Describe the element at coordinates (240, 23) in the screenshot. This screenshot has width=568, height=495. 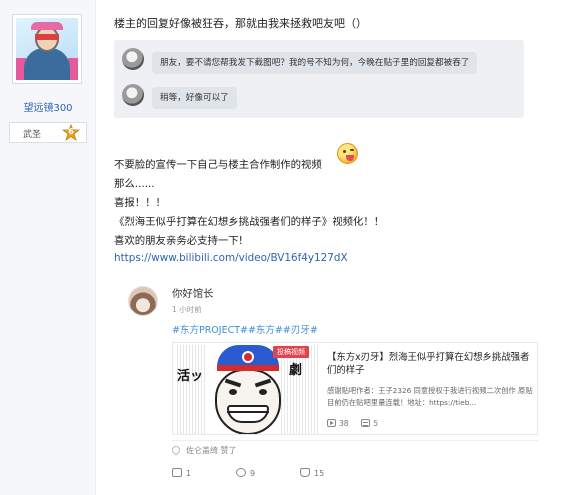
I see `post-intro: 楼主的回复好像被狂吞，那就由我来拯救吧友吧（）` at that location.